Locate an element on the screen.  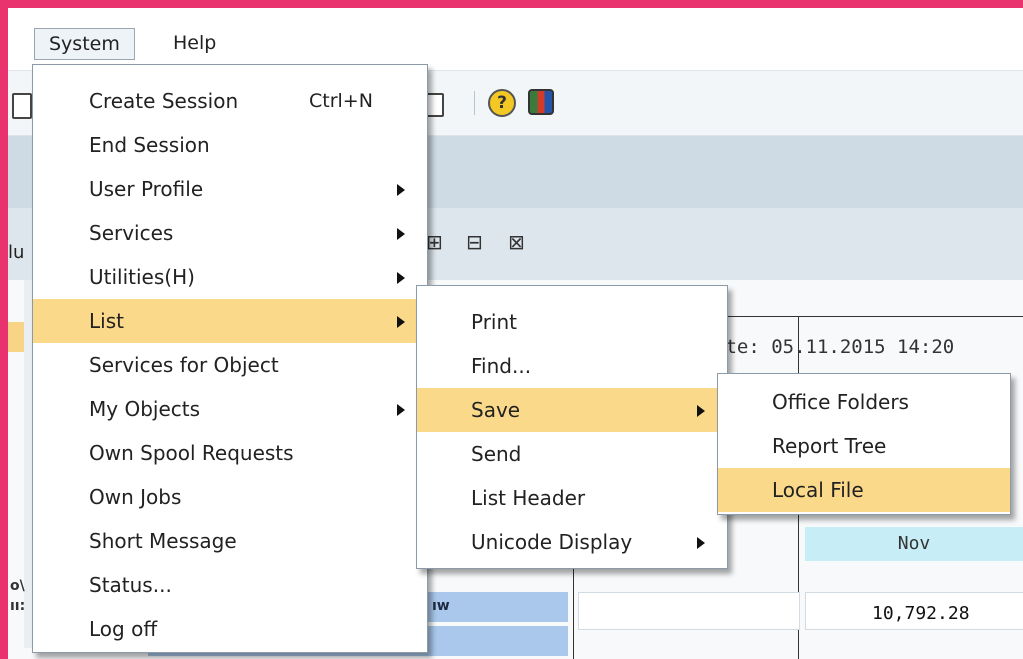
menu-item-shortcut: Ctrl+N is located at coordinates (341, 101).